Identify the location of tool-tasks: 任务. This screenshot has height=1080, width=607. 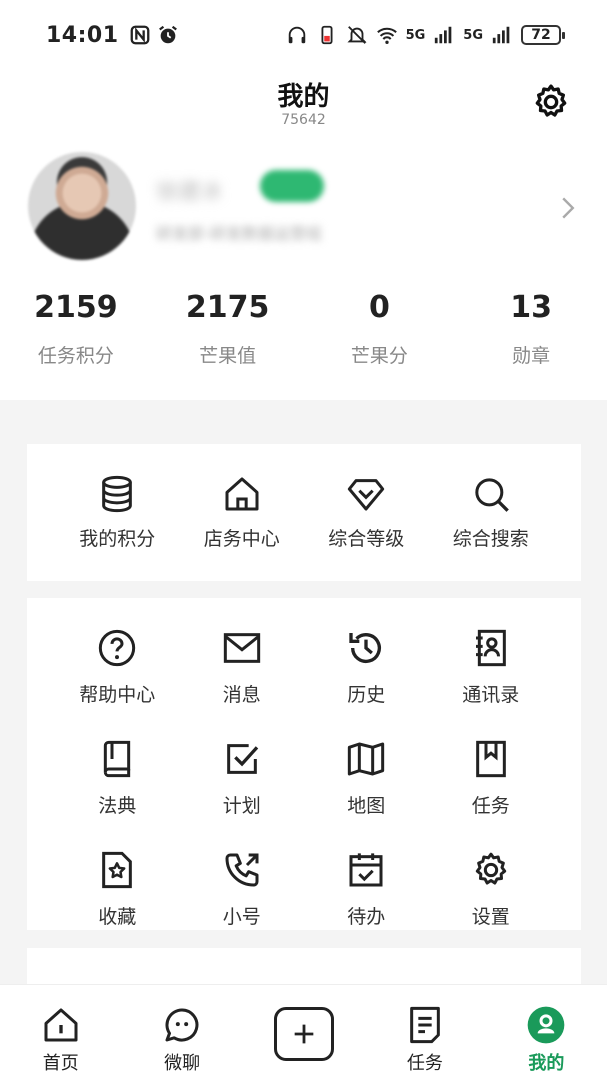
(491, 778).